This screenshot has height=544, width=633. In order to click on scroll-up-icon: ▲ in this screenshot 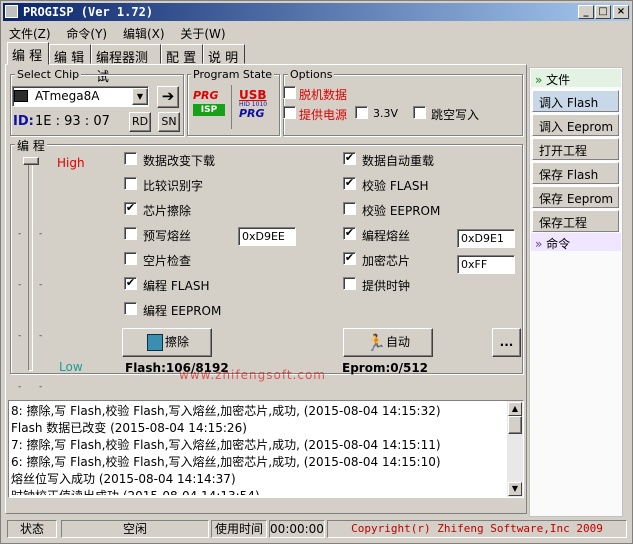, I will do `click(515, 409)`.